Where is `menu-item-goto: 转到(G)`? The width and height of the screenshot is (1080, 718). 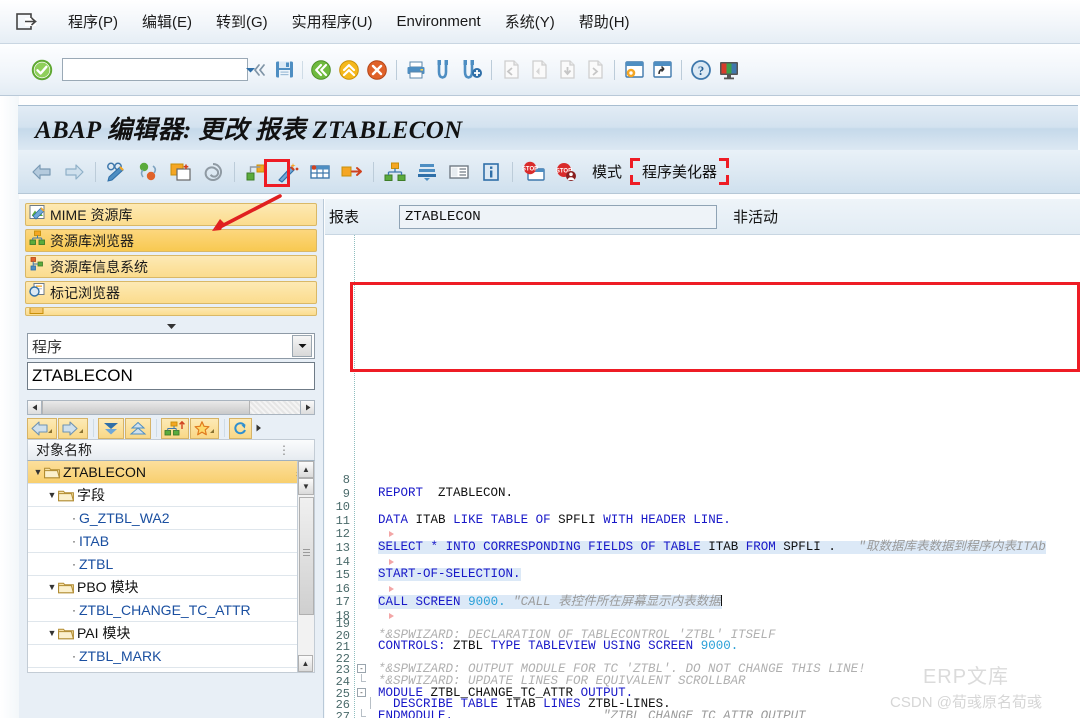 menu-item-goto: 转到(G) is located at coordinates (242, 21).